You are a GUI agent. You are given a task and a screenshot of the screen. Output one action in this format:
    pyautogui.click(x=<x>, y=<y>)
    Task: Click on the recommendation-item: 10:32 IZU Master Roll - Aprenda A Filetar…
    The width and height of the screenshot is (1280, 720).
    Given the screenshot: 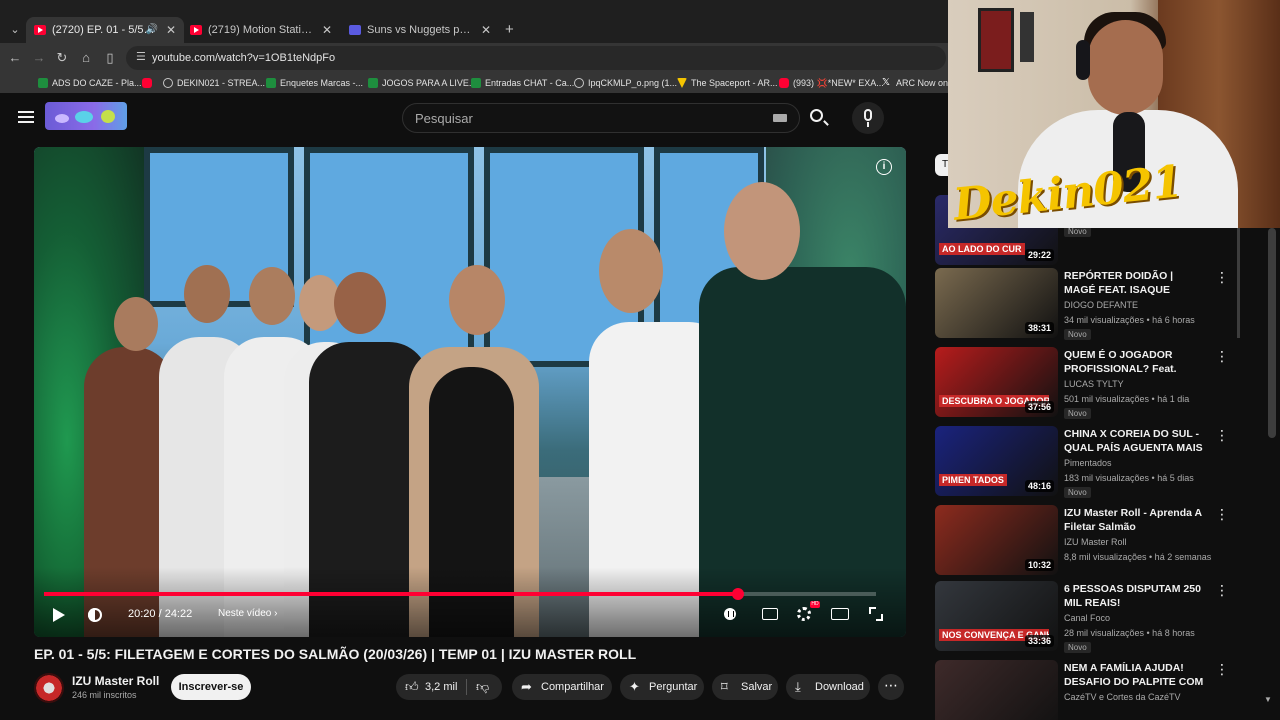 What is the action you would take?
    pyautogui.click(x=1085, y=541)
    